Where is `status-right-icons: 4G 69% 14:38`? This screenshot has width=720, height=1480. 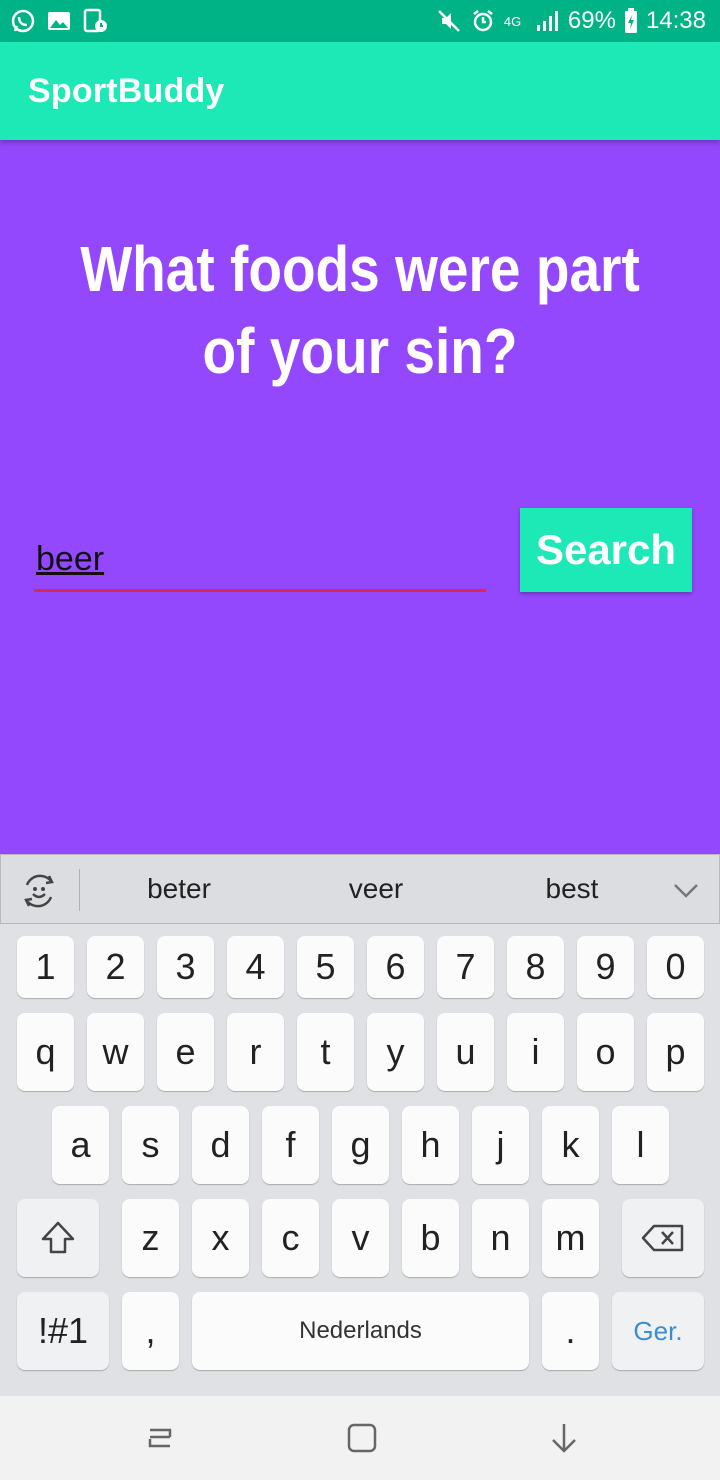
status-right-icons: 4G 69% 14:38 is located at coordinates (571, 21).